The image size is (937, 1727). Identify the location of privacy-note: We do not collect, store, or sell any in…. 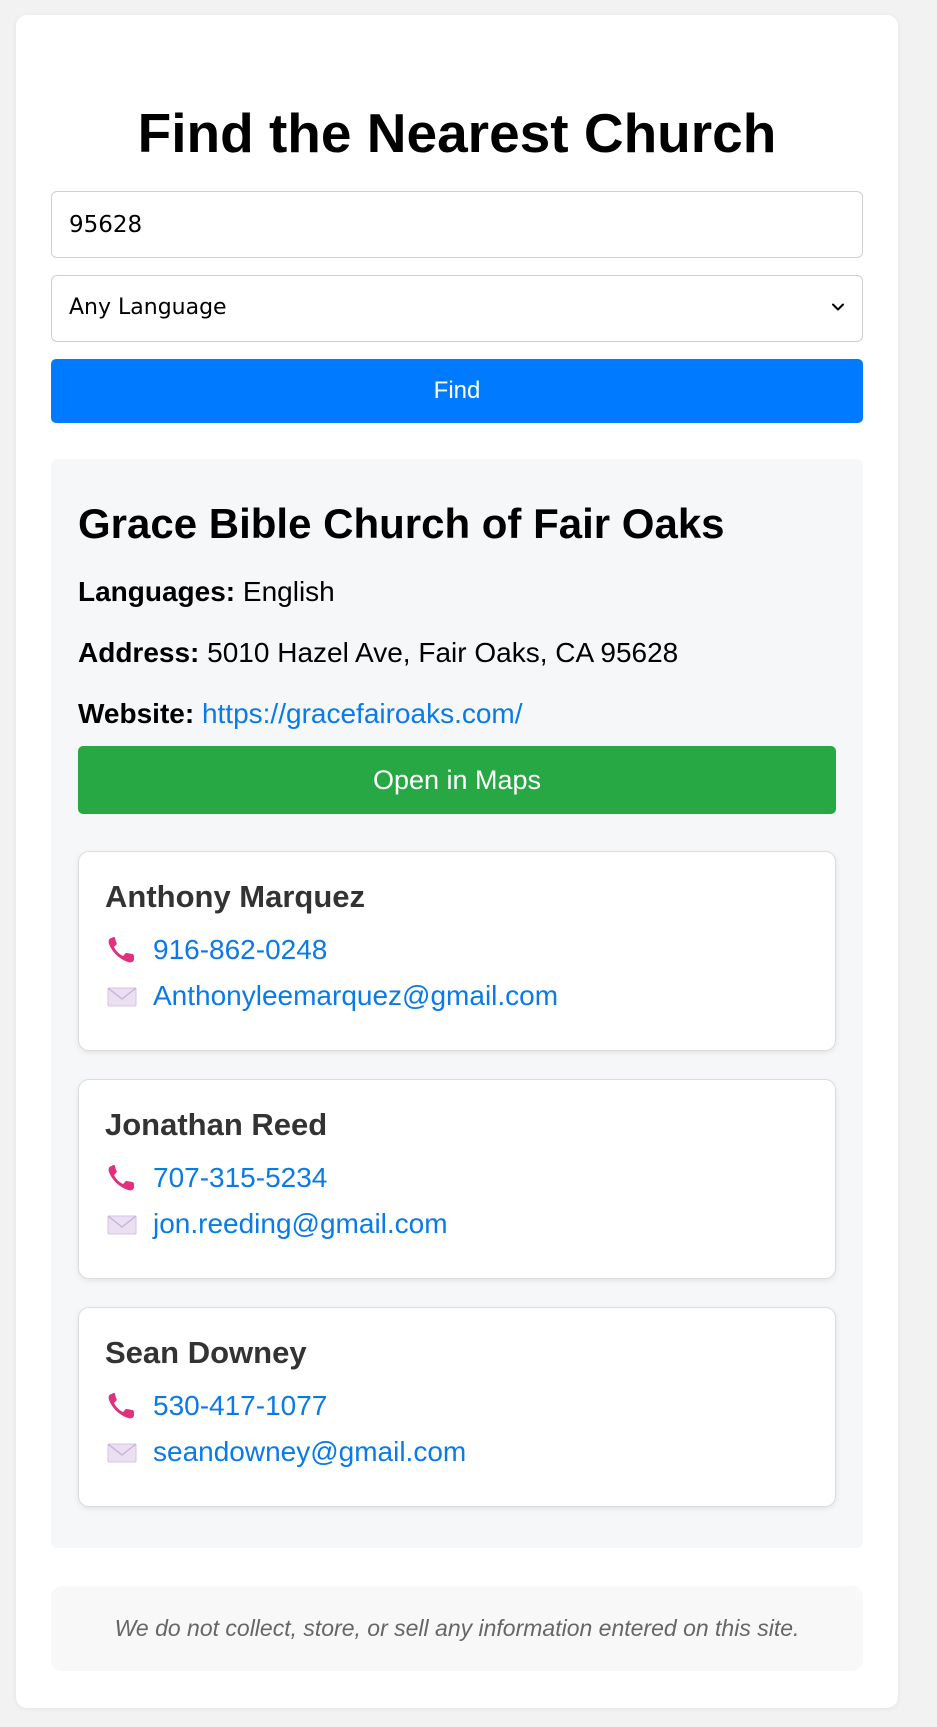
(457, 1628).